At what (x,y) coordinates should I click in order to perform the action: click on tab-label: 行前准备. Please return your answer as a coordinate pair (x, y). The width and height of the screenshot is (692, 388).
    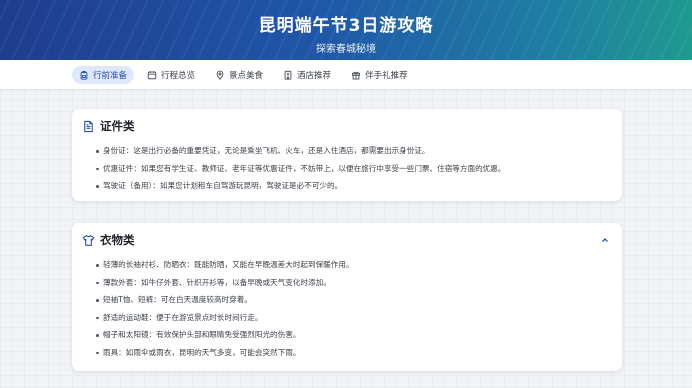
    Looking at the image, I should click on (110, 75).